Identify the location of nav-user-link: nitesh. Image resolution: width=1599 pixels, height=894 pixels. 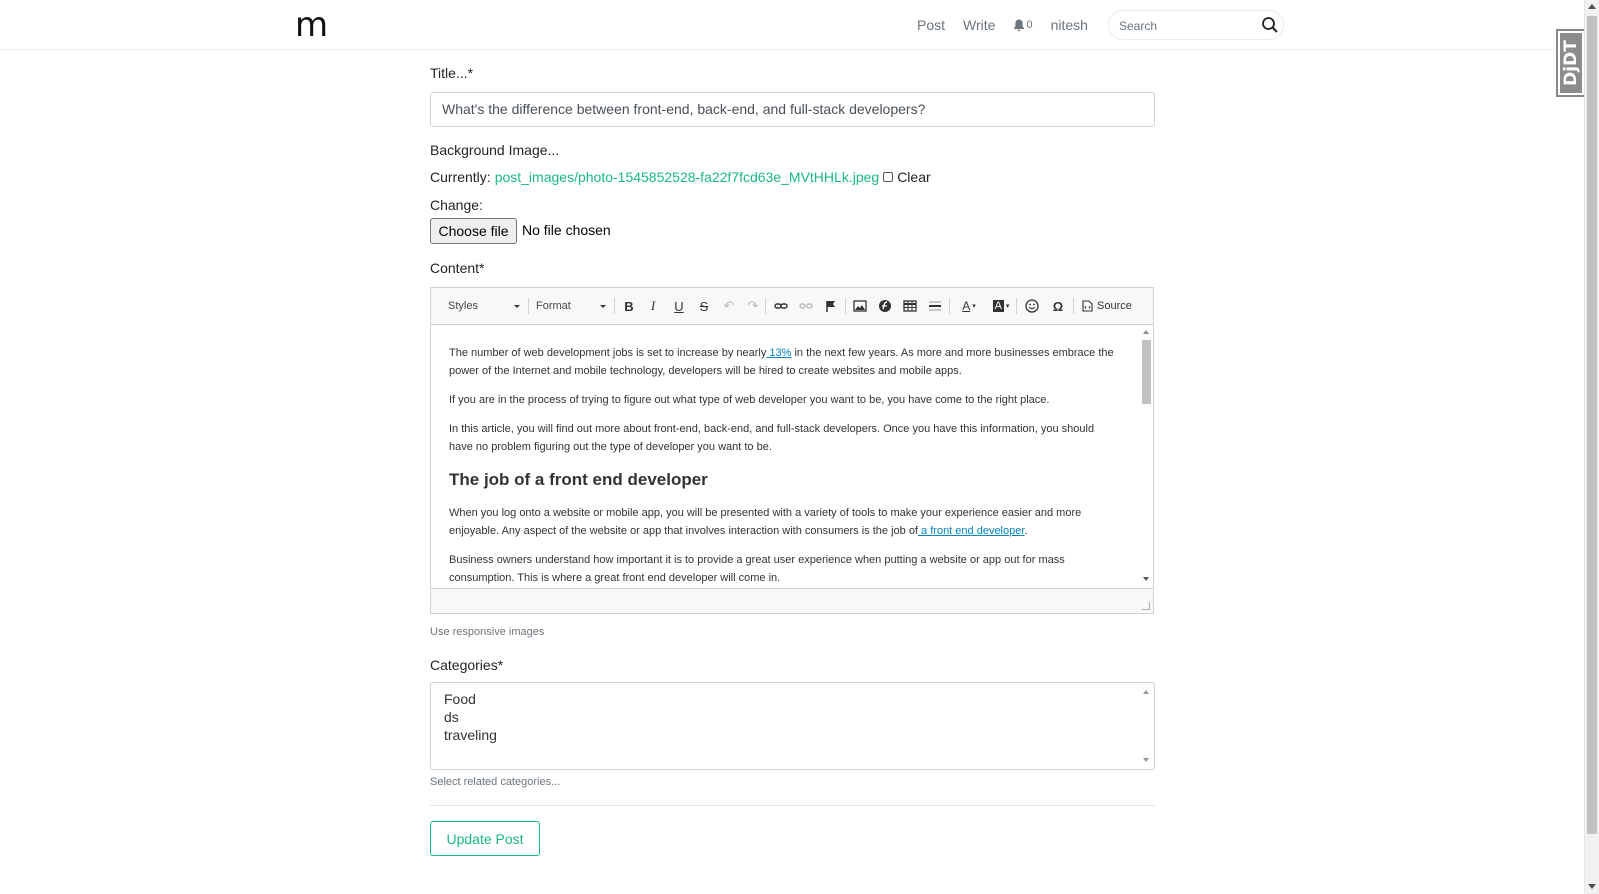
(1069, 25).